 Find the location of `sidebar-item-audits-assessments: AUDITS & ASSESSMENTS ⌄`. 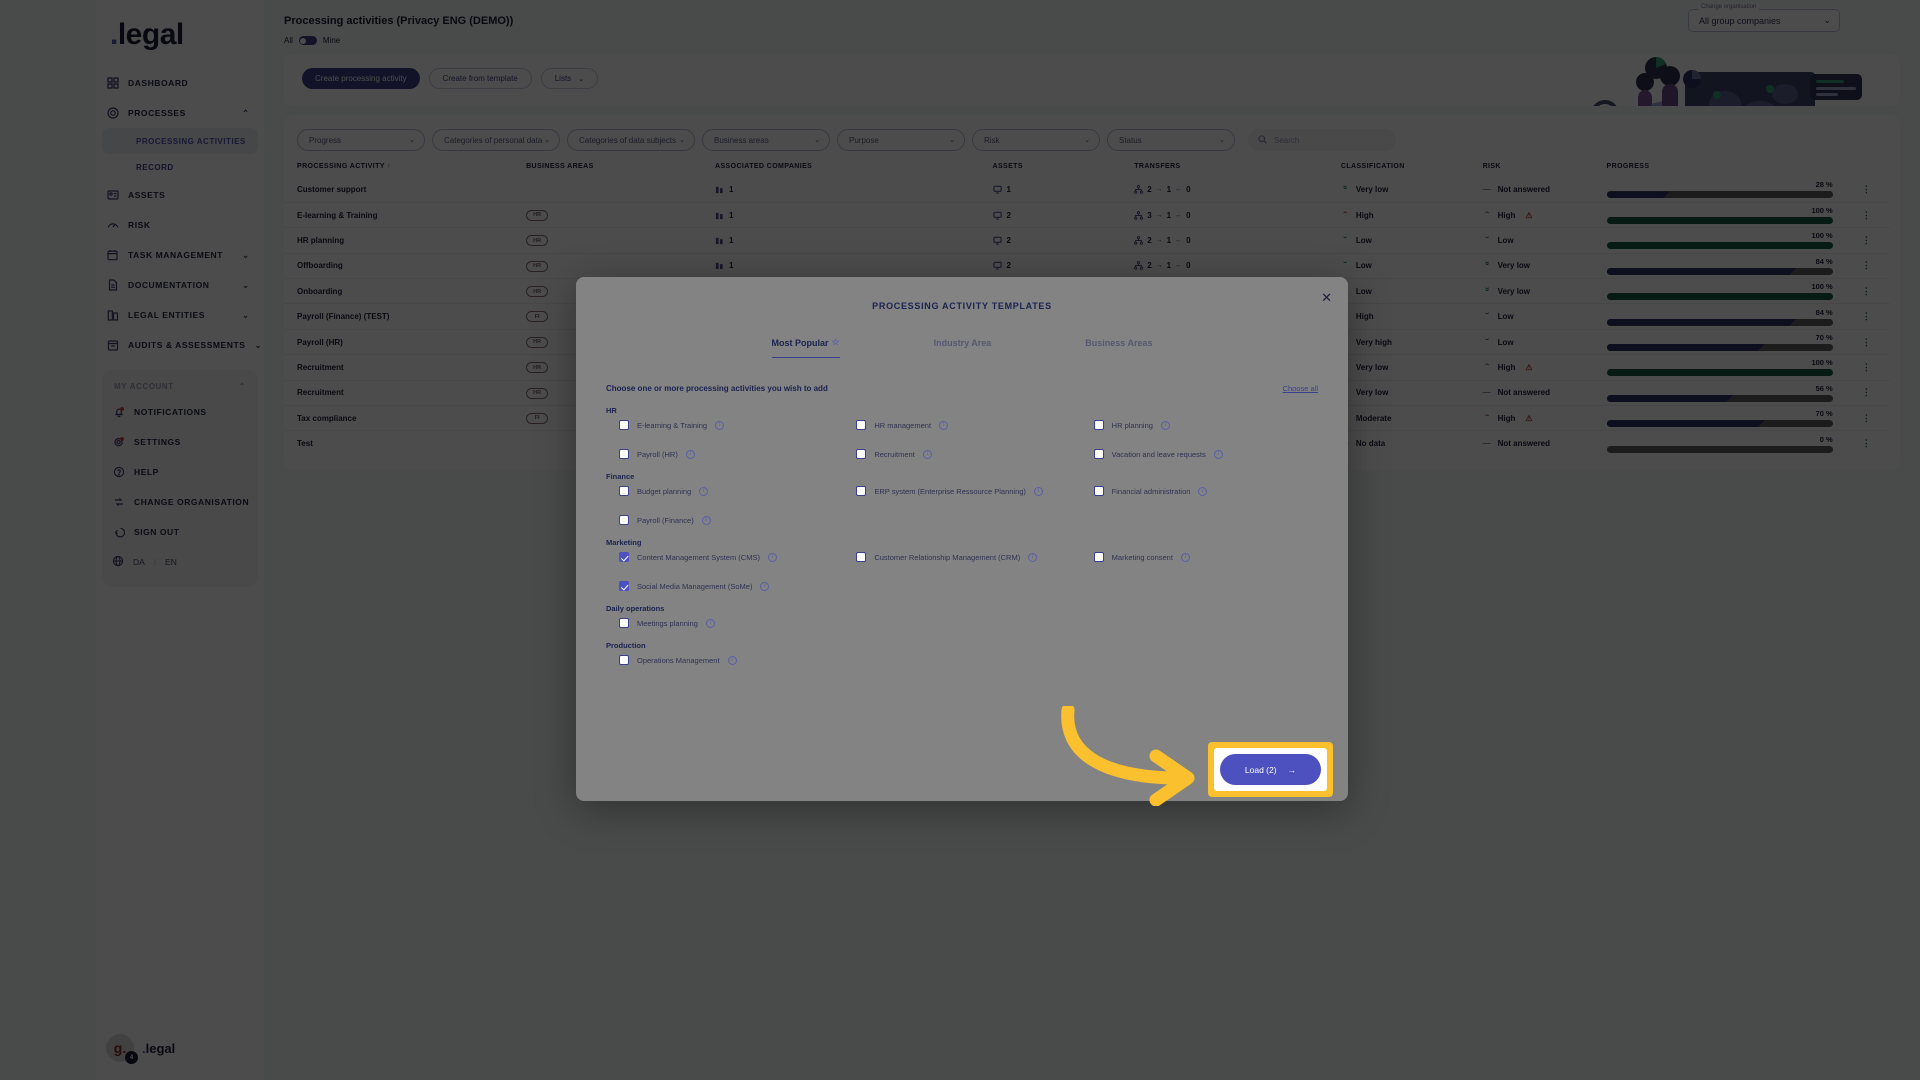

sidebar-item-audits-assessments: AUDITS & ASSESSMENTS ⌄ is located at coordinates (180, 345).